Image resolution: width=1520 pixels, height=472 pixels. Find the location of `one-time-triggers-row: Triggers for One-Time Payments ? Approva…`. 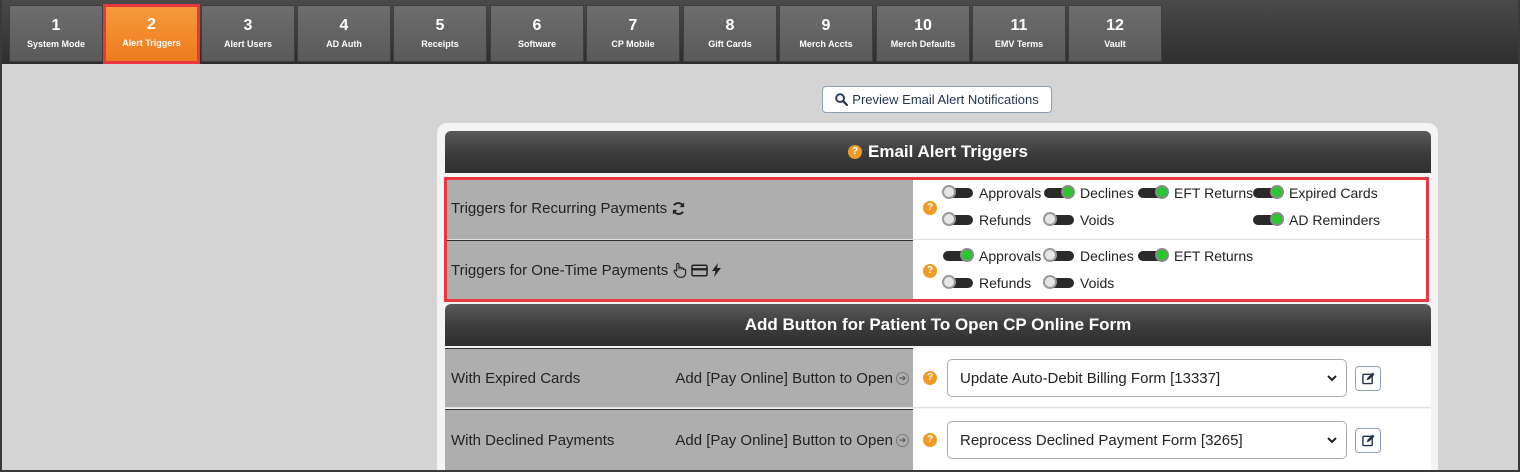

one-time-triggers-row: Triggers for One-Time Payments ? Approva… is located at coordinates (938, 270).